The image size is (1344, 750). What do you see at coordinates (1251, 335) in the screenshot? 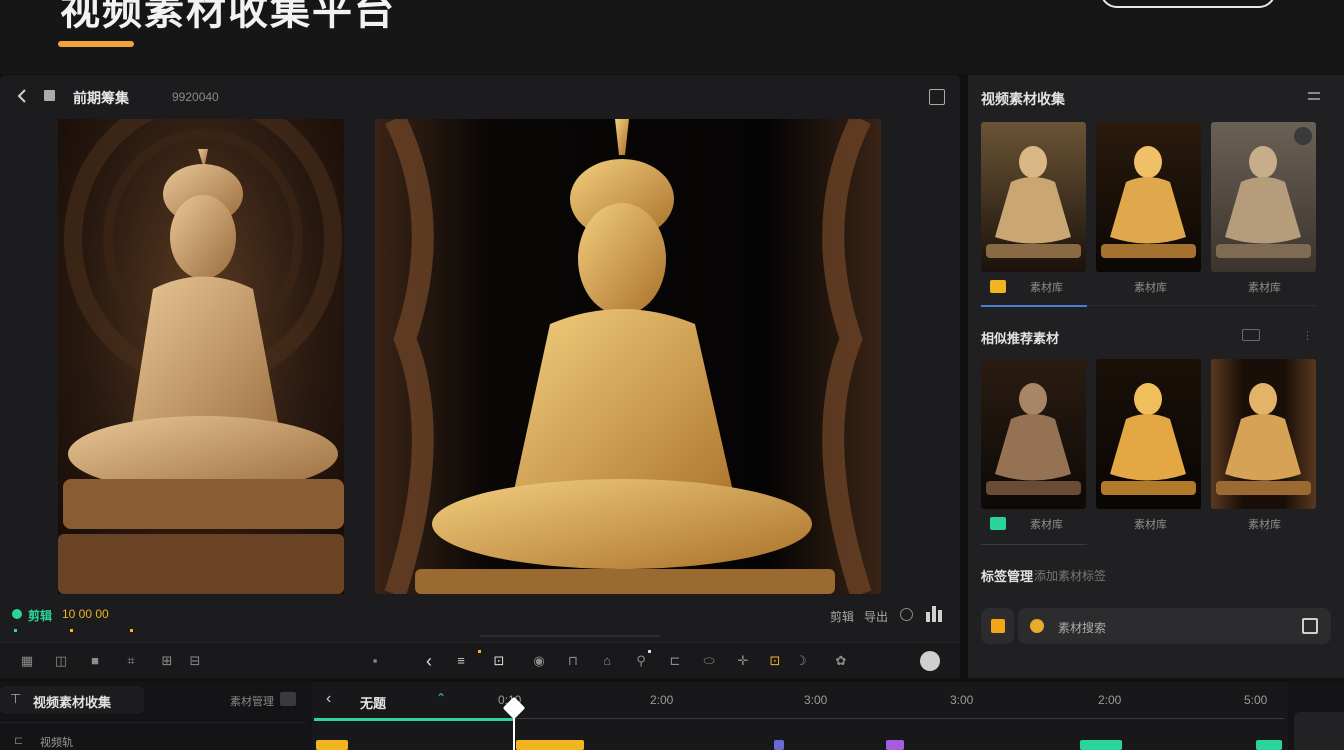
I see `view-toggle-icon` at bounding box center [1251, 335].